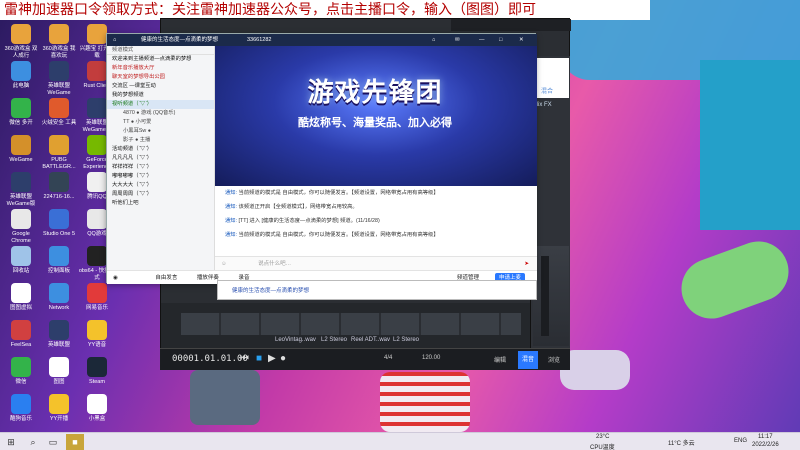 This screenshot has width=800, height=450. What do you see at coordinates (735, 280) in the screenshot?
I see `background-shape` at bounding box center [735, 280].